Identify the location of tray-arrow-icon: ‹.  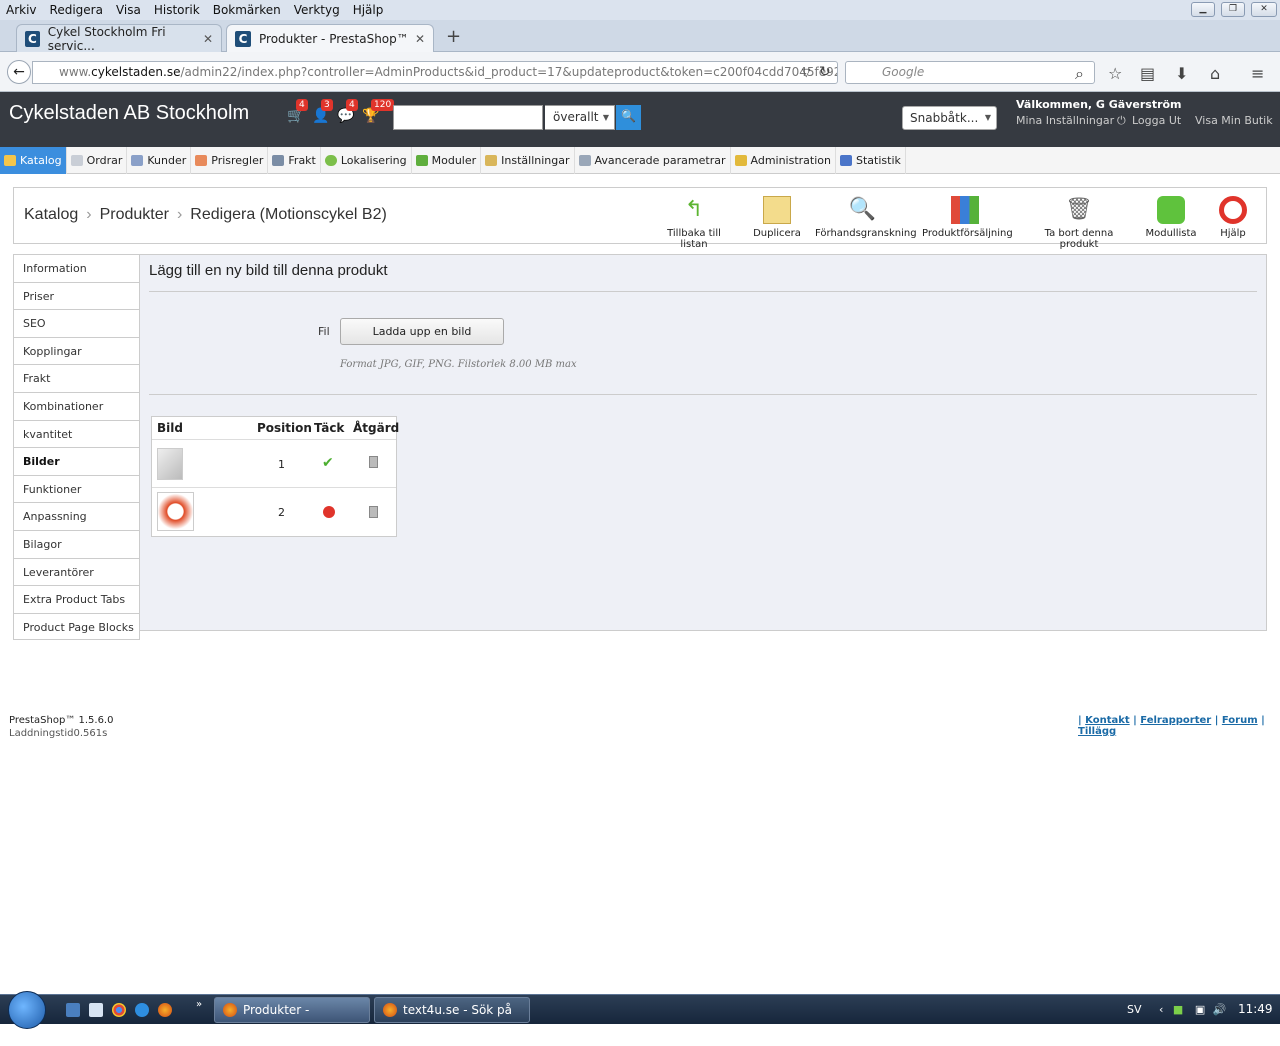
(1161, 1009).